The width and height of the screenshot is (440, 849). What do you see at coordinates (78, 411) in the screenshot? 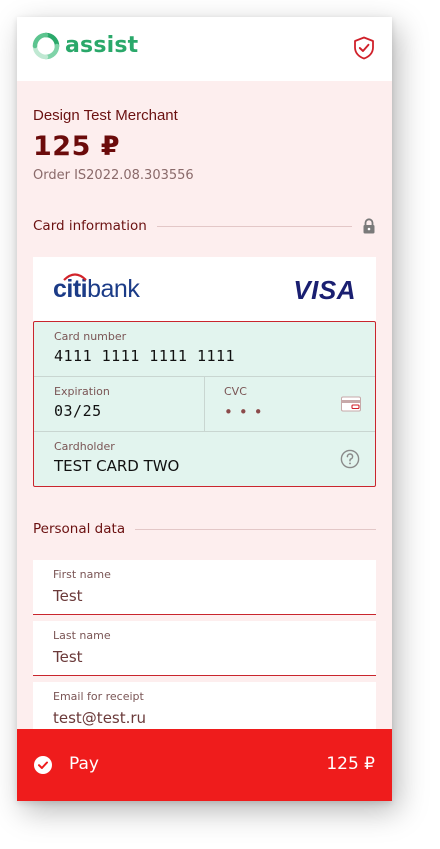
I see `expiration-value: 03/25` at bounding box center [78, 411].